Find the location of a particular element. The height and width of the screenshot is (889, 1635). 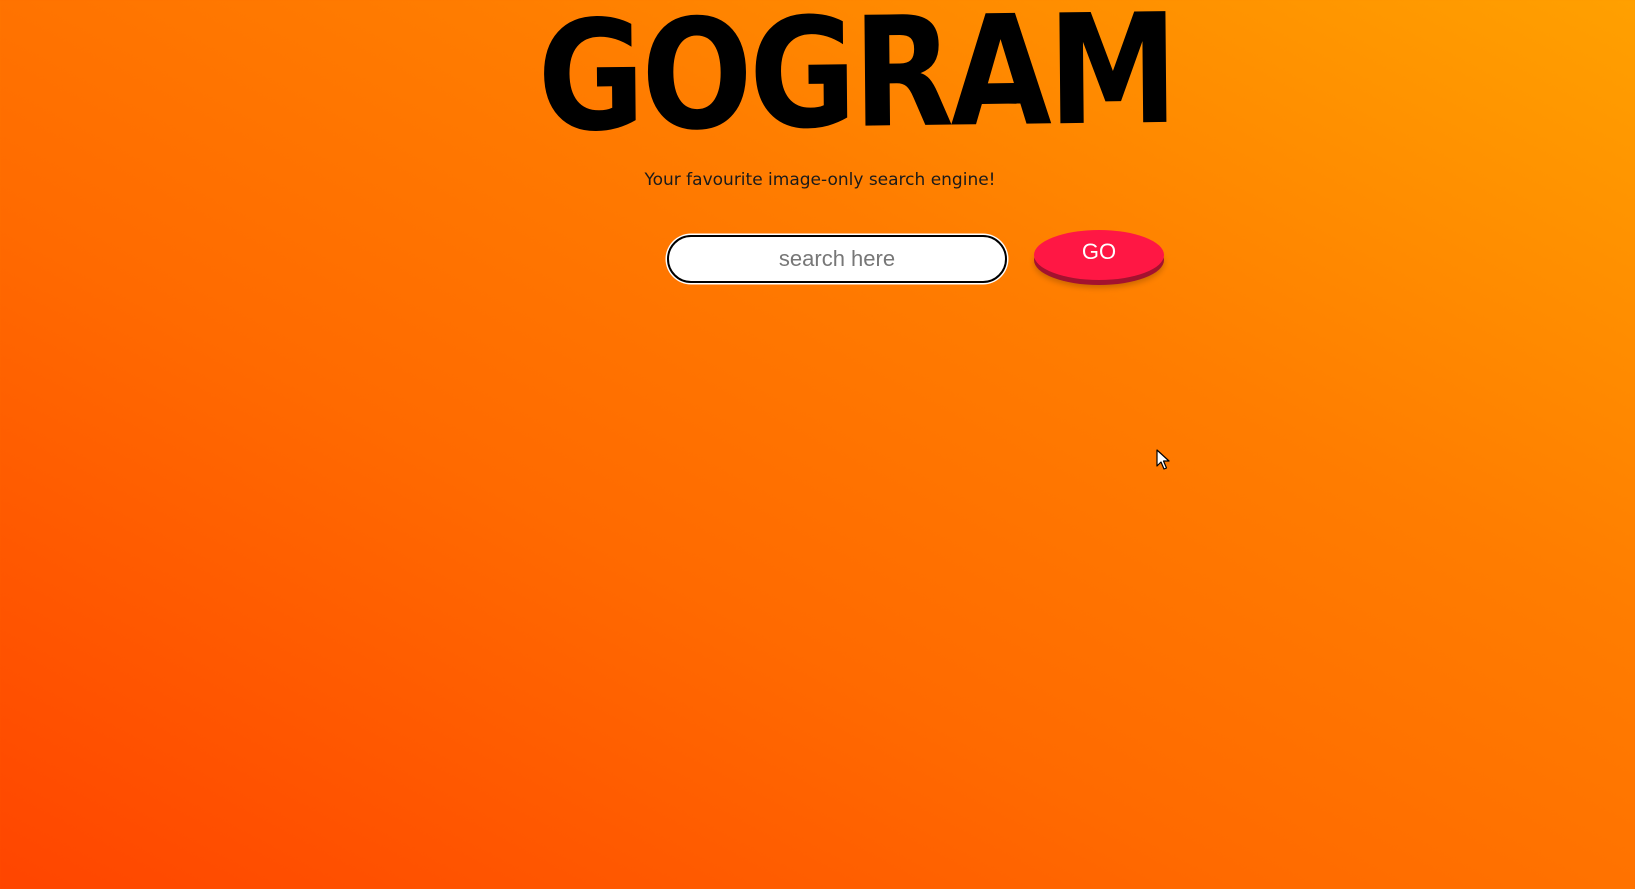

tagline: Your favourite image-only search engine! is located at coordinates (820, 180).